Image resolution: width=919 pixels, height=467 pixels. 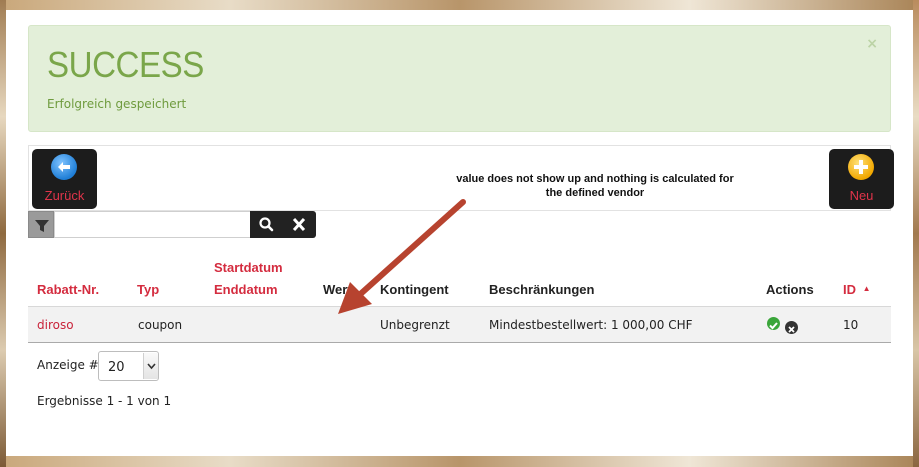 I want to click on cell-id: 10, so click(x=851, y=325).